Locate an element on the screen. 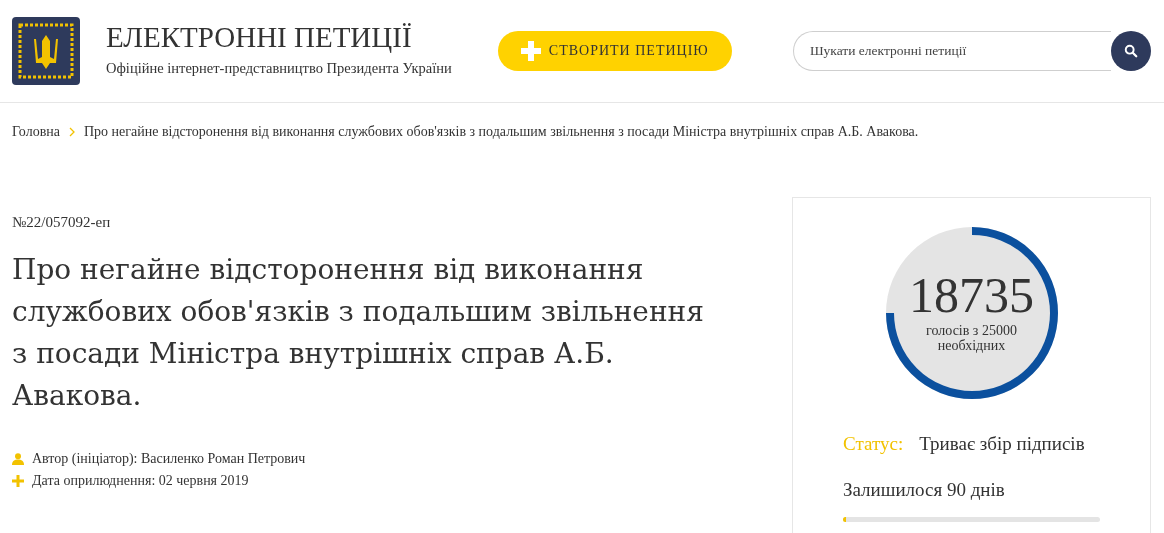  breadcrumb-link: Головна is located at coordinates (36, 132).